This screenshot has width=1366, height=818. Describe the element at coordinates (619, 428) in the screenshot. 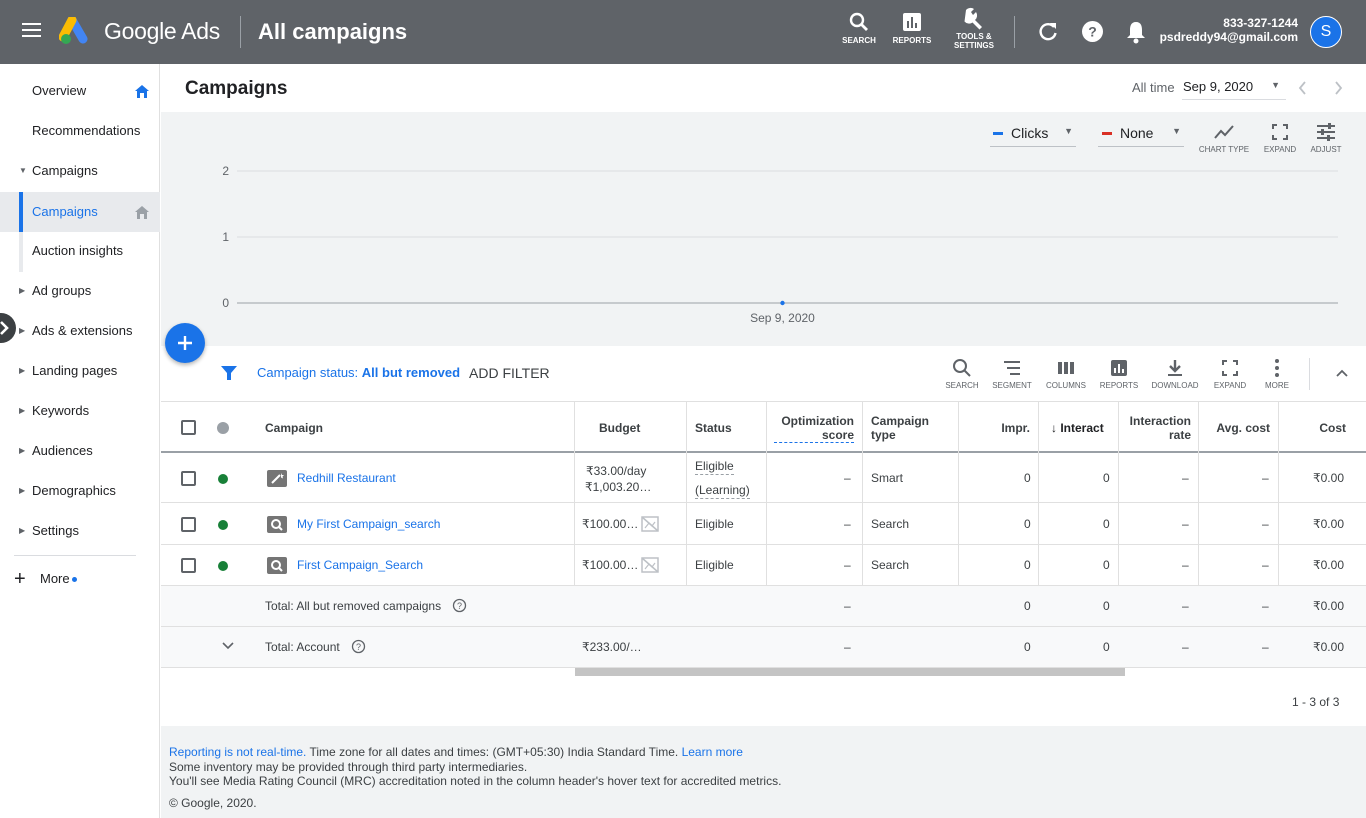

I see `header-budget: Budget` at that location.